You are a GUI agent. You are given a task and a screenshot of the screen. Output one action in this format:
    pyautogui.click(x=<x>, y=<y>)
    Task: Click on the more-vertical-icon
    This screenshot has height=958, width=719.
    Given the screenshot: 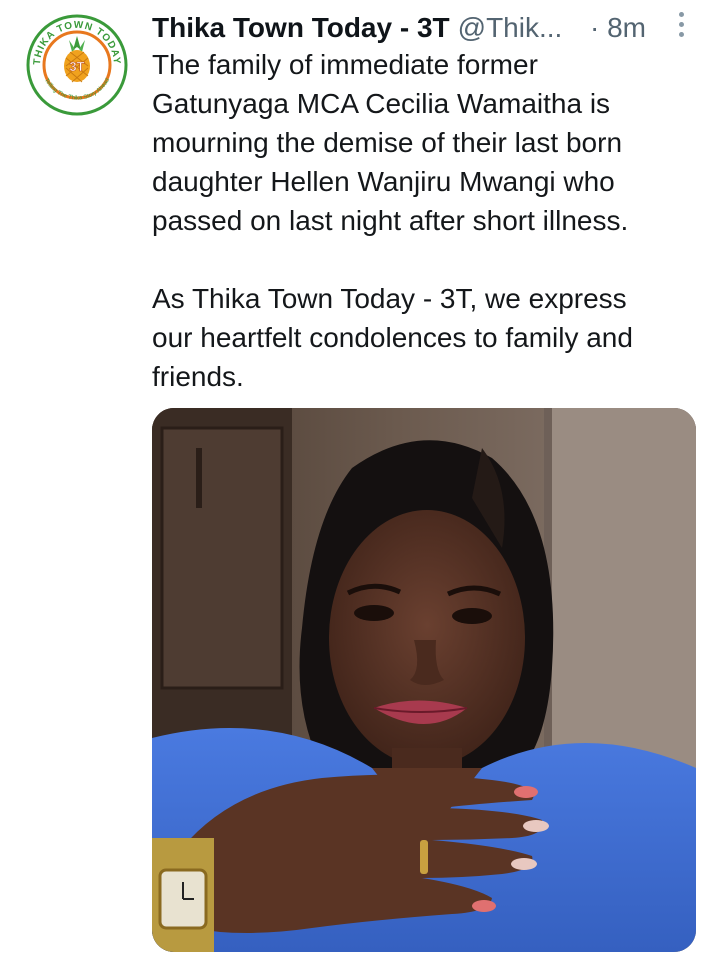 What is the action you would take?
    pyautogui.click(x=681, y=27)
    